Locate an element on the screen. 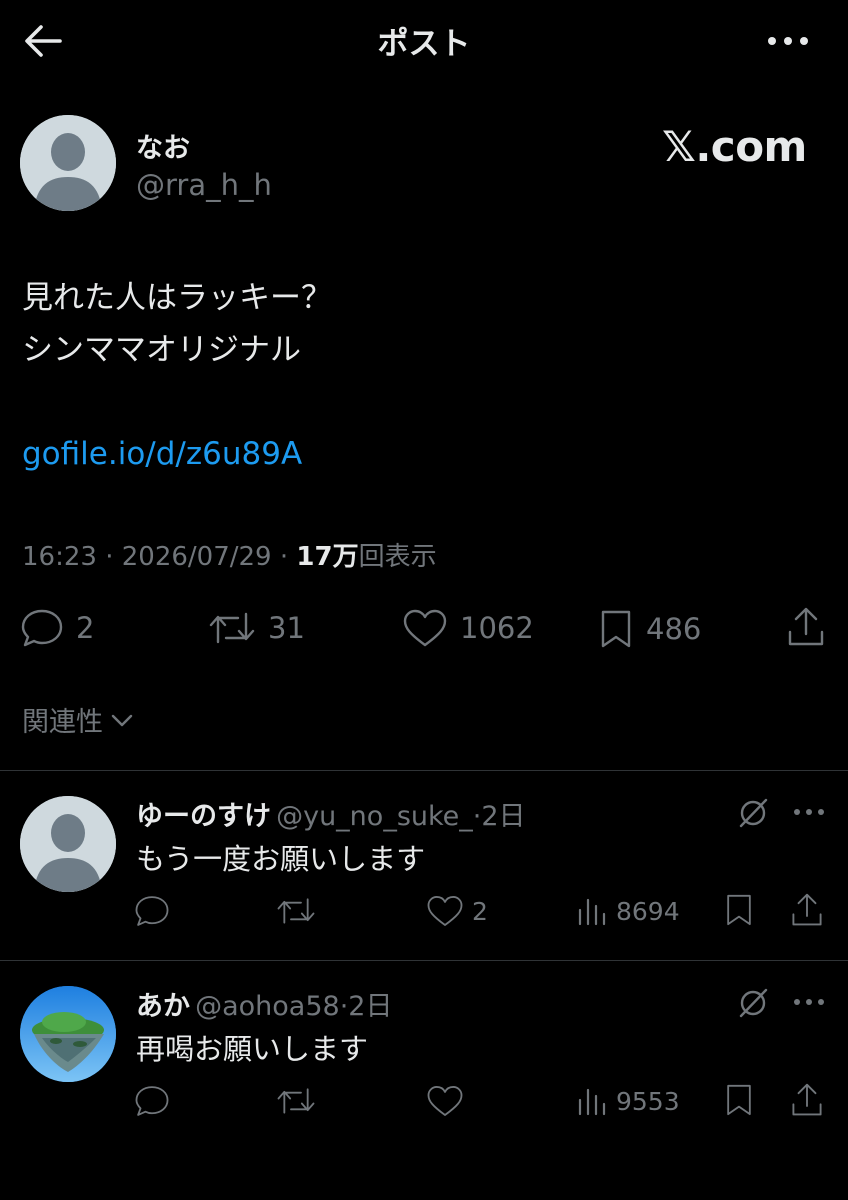 The height and width of the screenshot is (1200, 848). reply-like-button is located at coordinates (449, 1101).